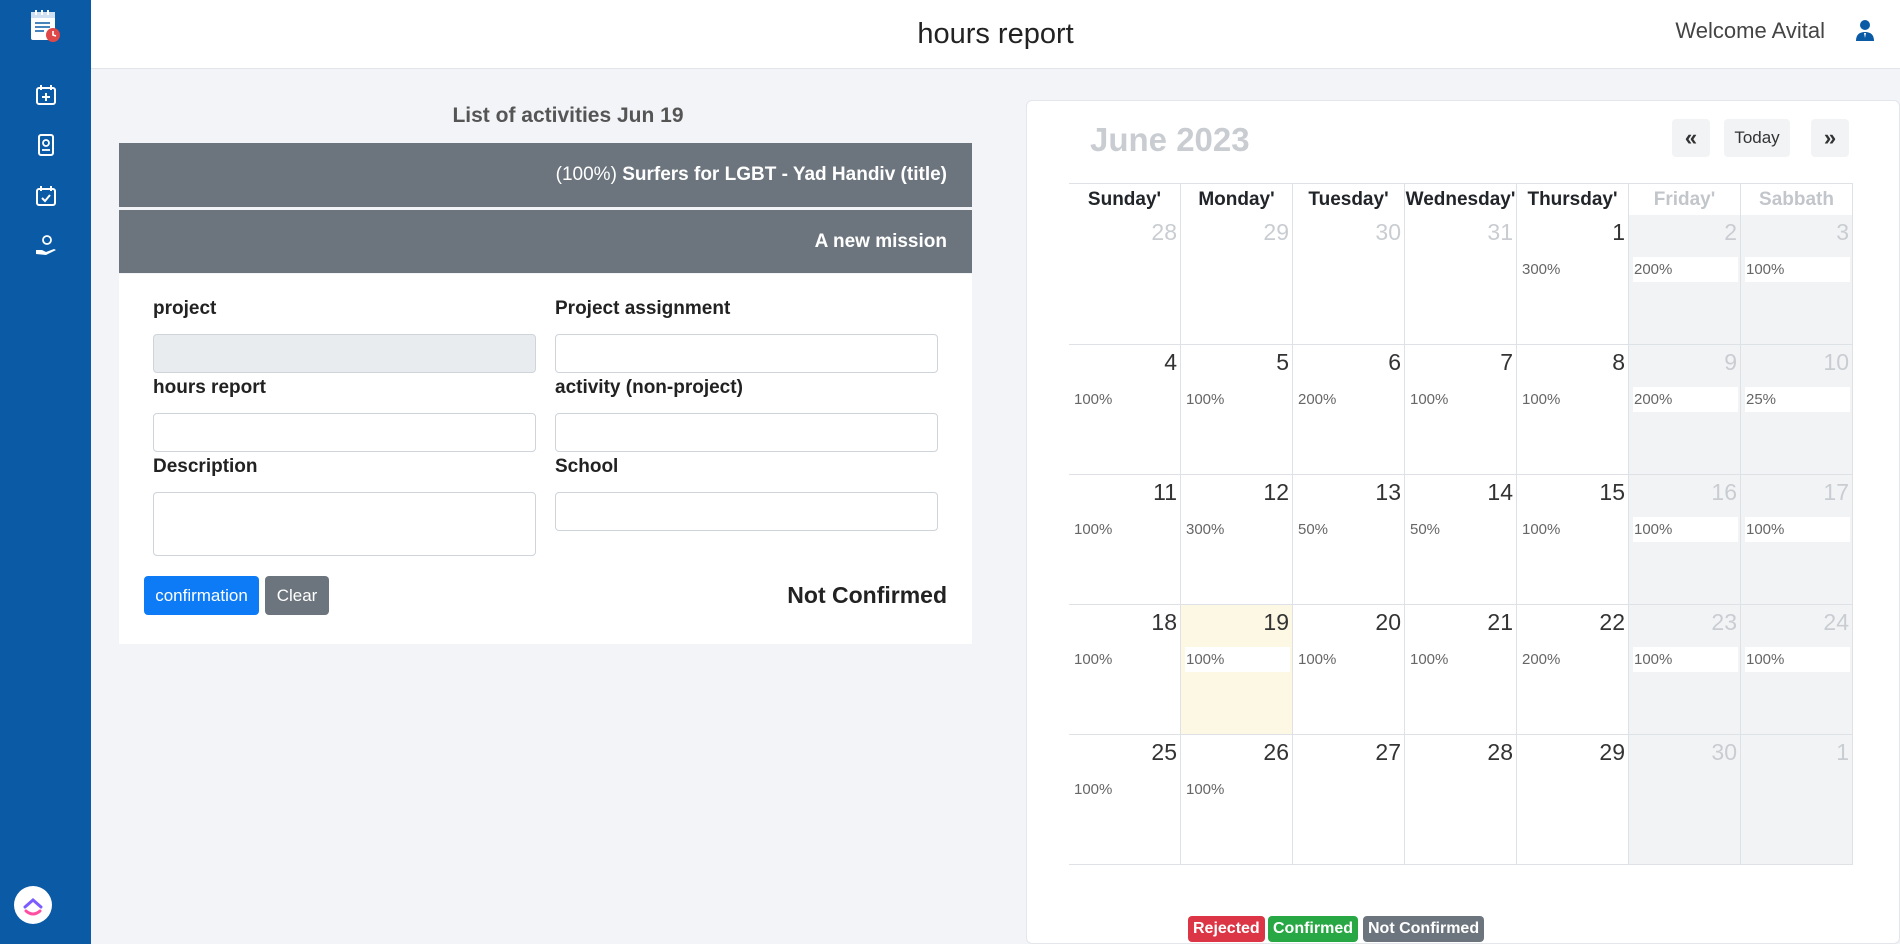  I want to click on calendar-event: 25%, so click(1797, 399).